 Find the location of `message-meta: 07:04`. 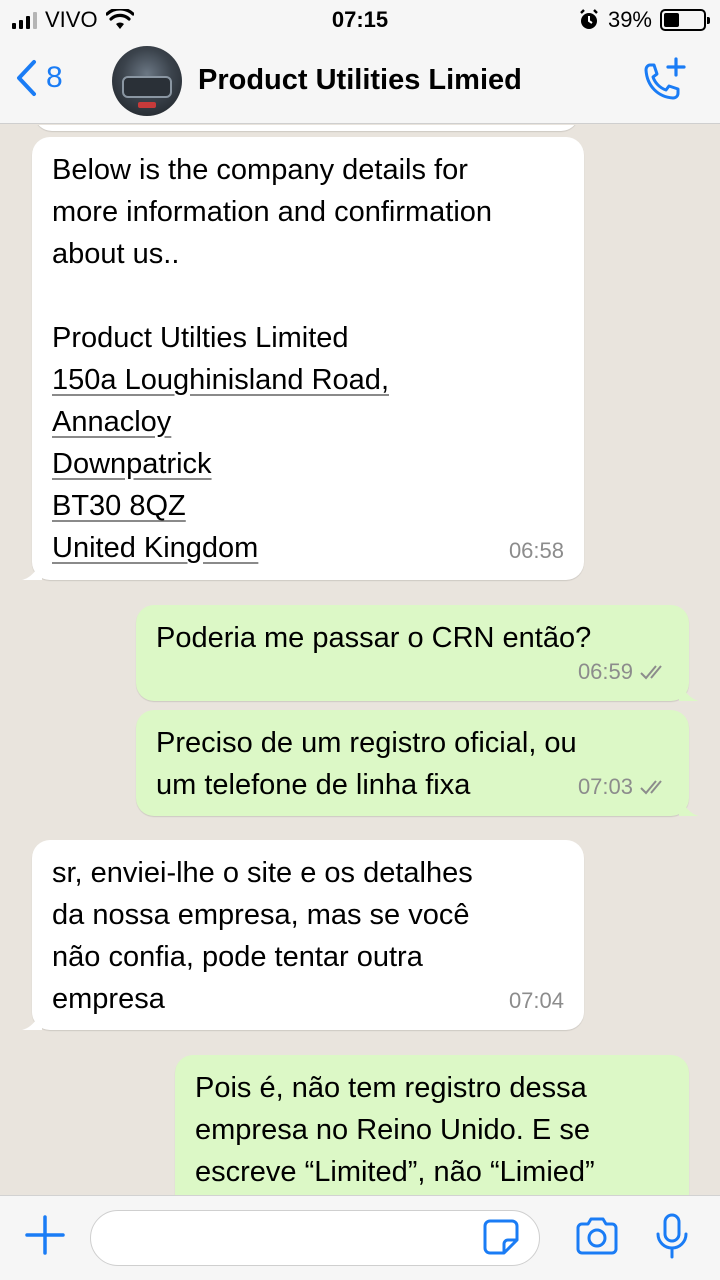

message-meta: 07:04 is located at coordinates (536, 1001).